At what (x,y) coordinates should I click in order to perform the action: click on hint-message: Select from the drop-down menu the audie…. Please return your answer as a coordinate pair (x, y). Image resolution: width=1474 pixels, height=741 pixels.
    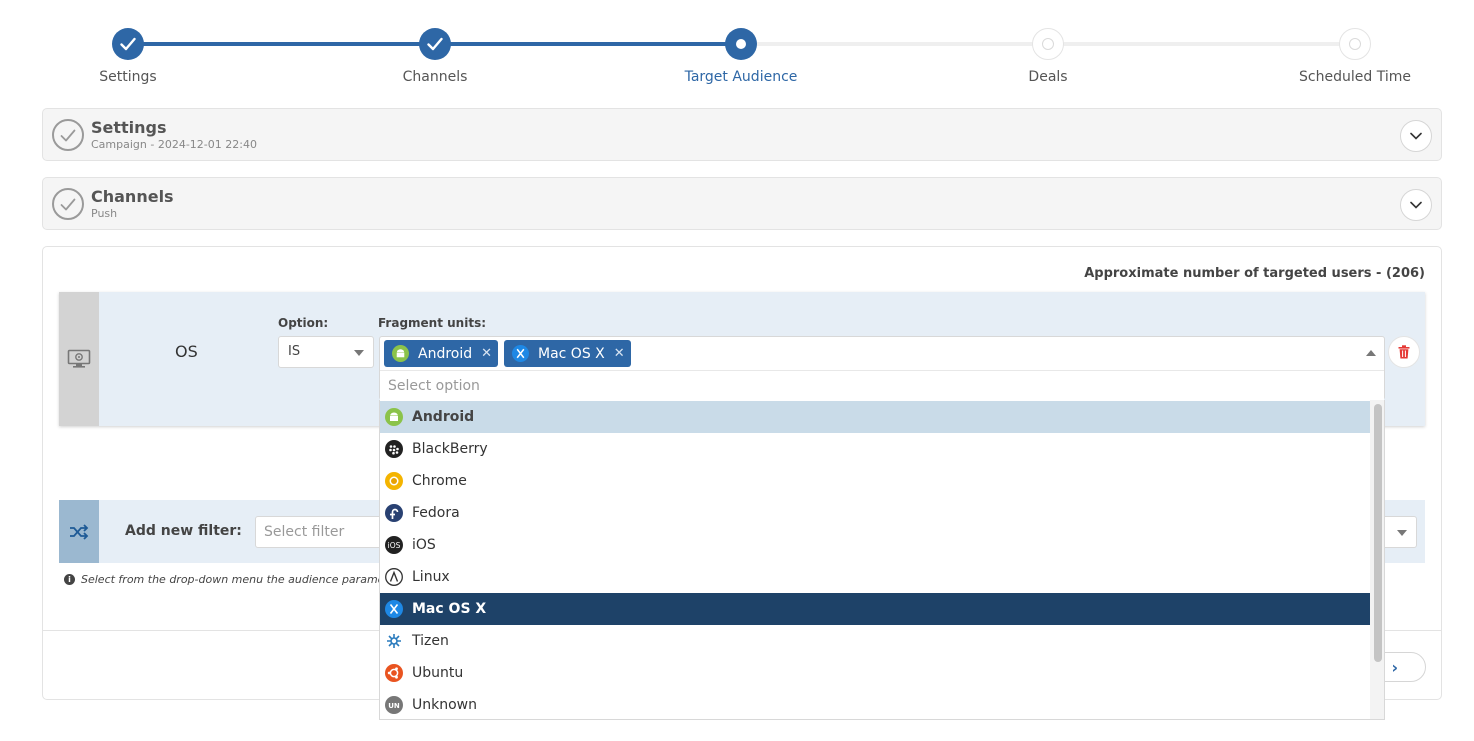
    Looking at the image, I should click on (233, 579).